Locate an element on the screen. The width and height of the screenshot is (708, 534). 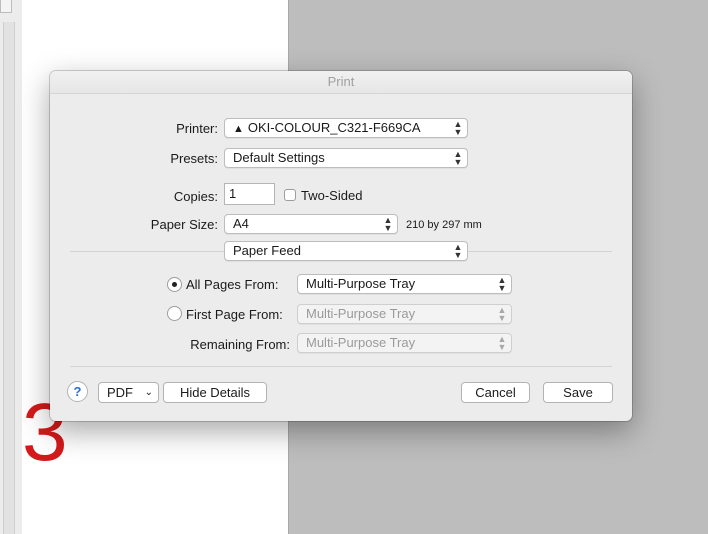
radio-selected-dot is located at coordinates (174, 284).